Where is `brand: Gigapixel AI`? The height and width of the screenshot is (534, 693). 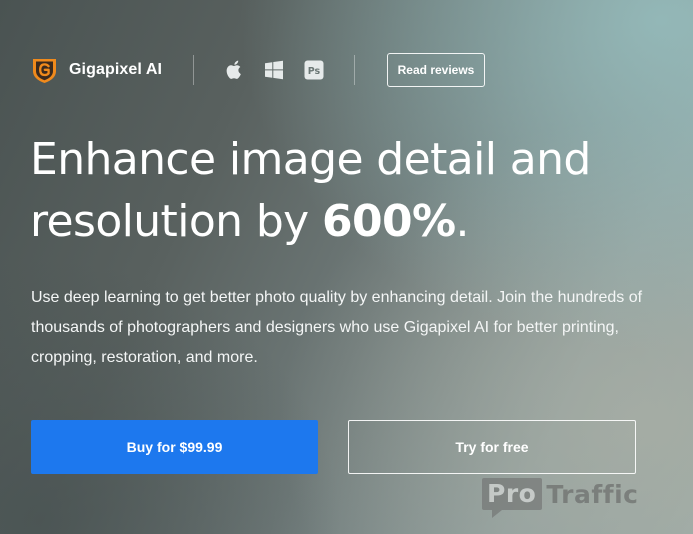
brand: Gigapixel AI is located at coordinates (96, 70).